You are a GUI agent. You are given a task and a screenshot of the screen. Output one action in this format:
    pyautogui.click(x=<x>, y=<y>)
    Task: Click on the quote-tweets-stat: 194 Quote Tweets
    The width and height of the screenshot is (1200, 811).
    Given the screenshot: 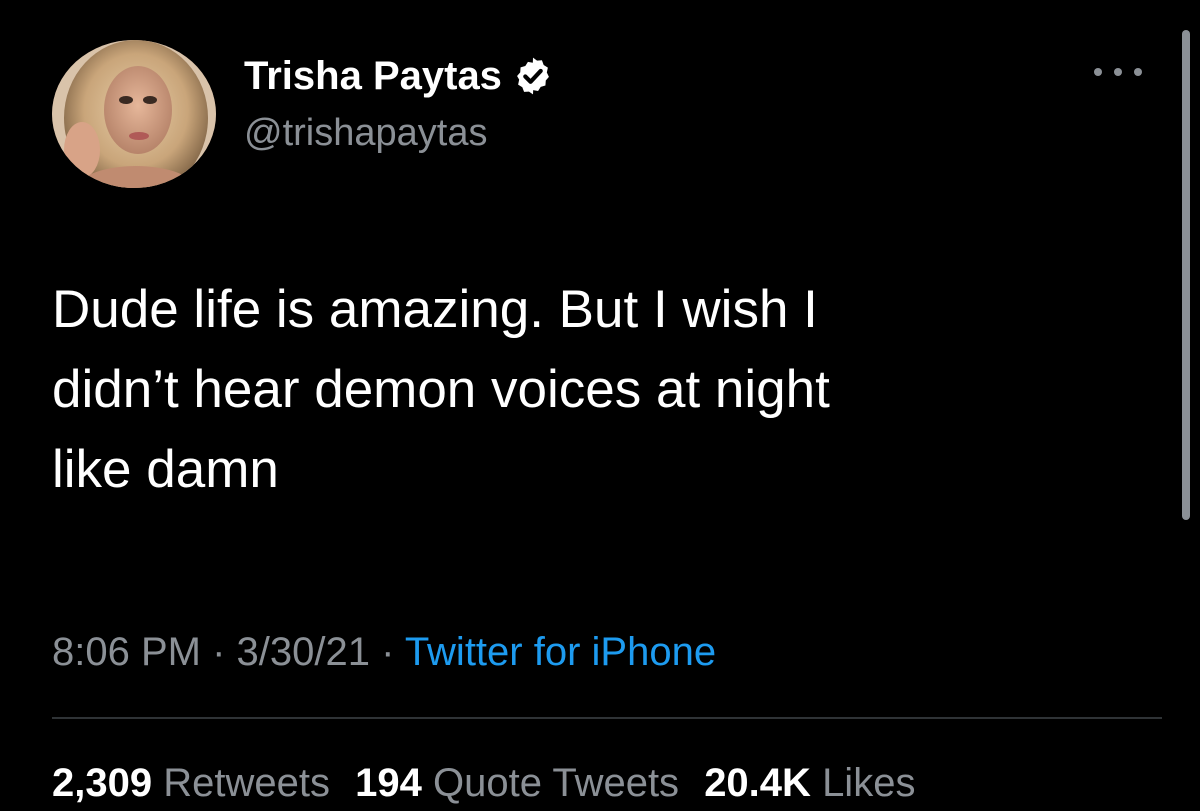 What is the action you would take?
    pyautogui.click(x=517, y=783)
    